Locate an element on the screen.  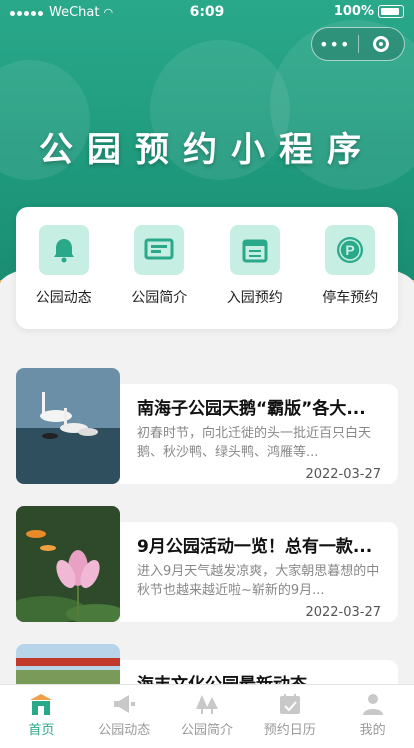
tab-label: 首页 is located at coordinates (41, 730).